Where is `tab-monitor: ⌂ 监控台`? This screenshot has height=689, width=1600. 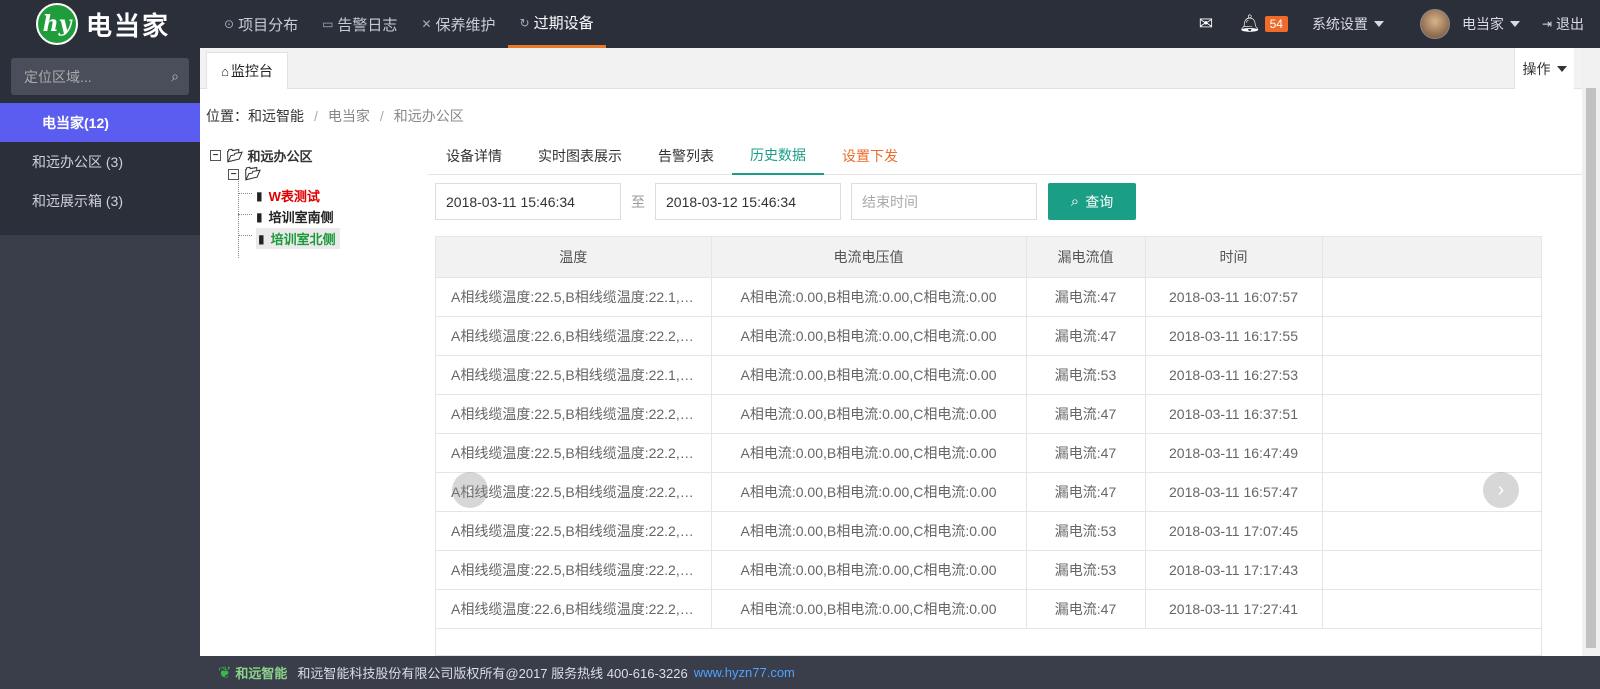 tab-monitor: ⌂ 监控台 is located at coordinates (247, 70).